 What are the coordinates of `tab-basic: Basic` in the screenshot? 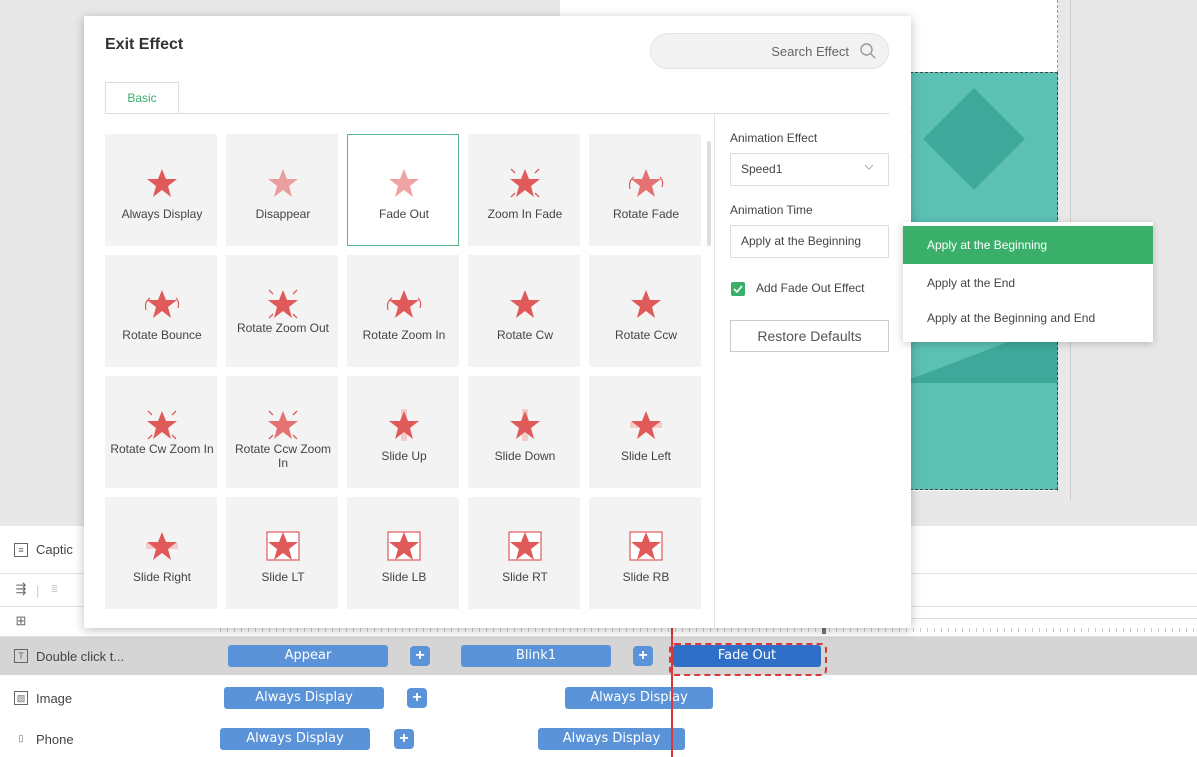 It's located at (142, 98).